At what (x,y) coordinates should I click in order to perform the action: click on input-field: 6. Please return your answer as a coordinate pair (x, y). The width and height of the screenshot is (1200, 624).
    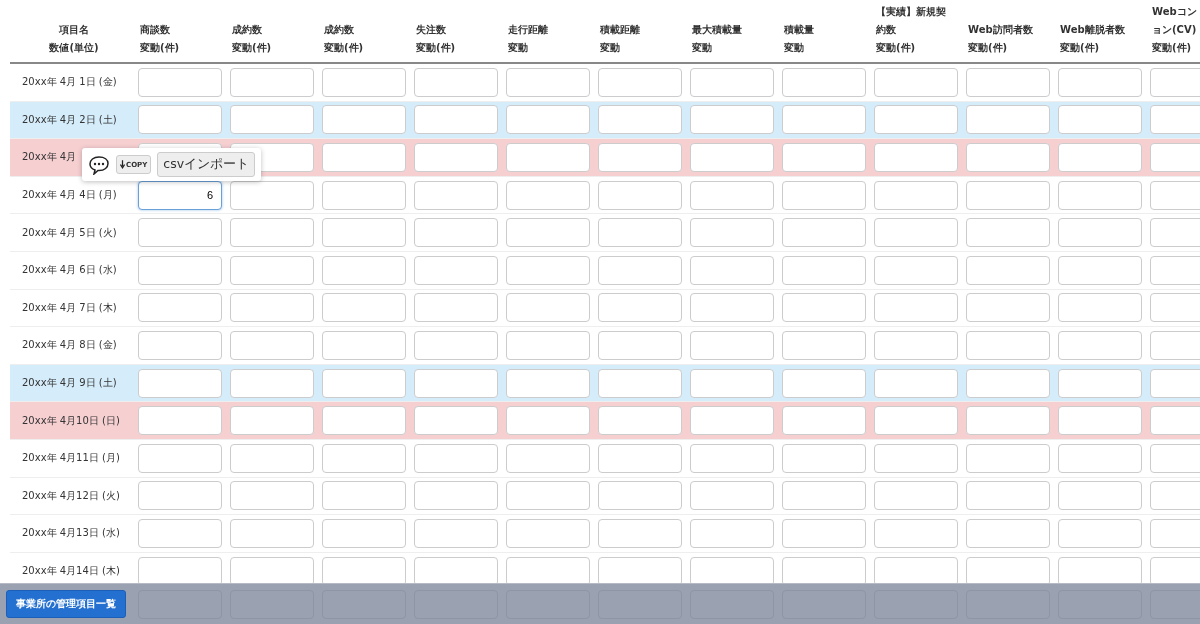
    Looking at the image, I should click on (180, 195).